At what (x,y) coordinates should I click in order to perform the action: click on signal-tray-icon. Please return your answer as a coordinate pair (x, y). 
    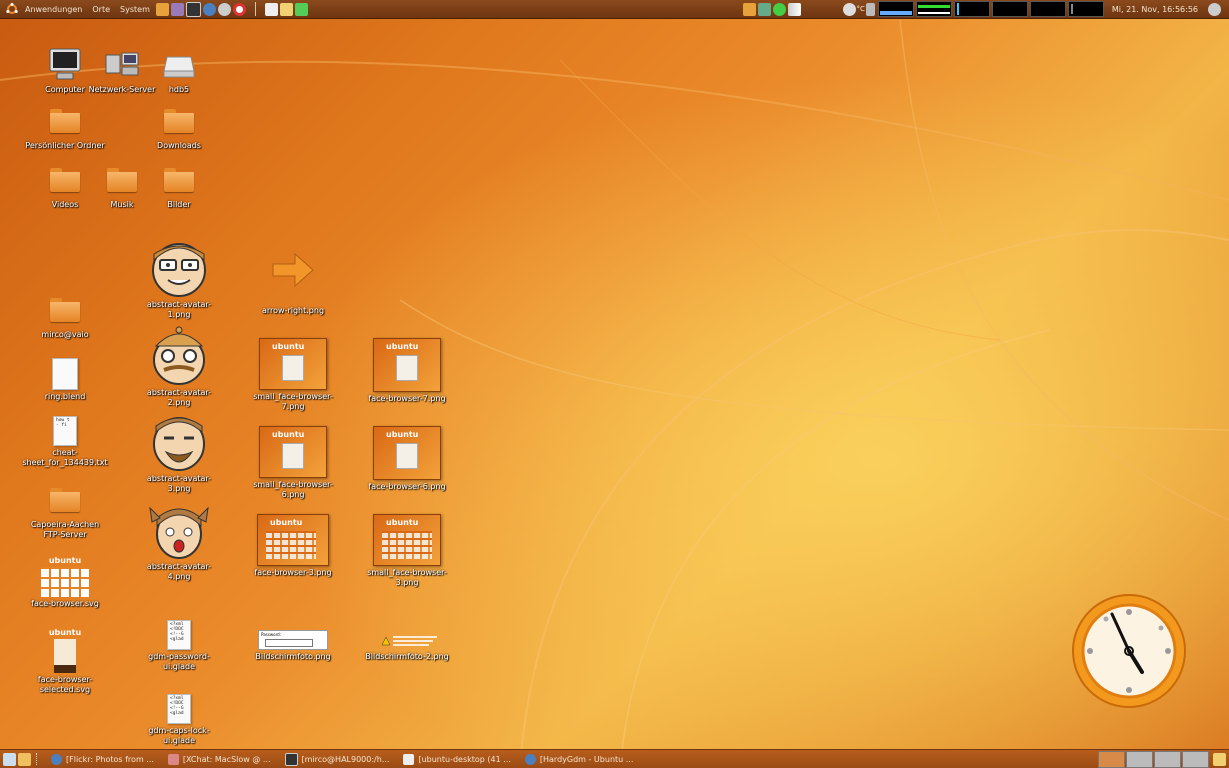
    Looking at the image, I should click on (794, 9).